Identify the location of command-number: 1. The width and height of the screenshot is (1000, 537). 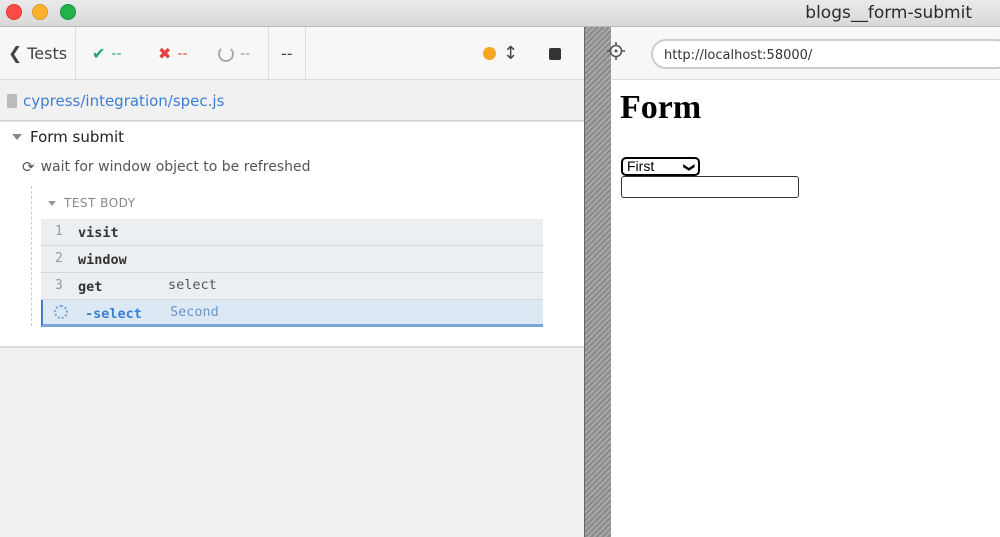
(59, 231).